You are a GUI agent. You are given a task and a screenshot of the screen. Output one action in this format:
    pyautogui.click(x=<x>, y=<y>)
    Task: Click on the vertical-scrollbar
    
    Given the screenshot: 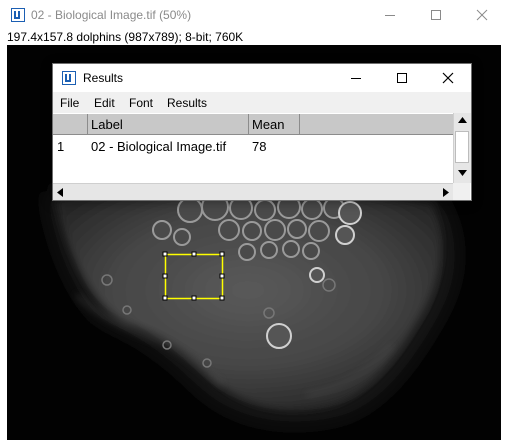 What is the action you would take?
    pyautogui.click(x=462, y=148)
    